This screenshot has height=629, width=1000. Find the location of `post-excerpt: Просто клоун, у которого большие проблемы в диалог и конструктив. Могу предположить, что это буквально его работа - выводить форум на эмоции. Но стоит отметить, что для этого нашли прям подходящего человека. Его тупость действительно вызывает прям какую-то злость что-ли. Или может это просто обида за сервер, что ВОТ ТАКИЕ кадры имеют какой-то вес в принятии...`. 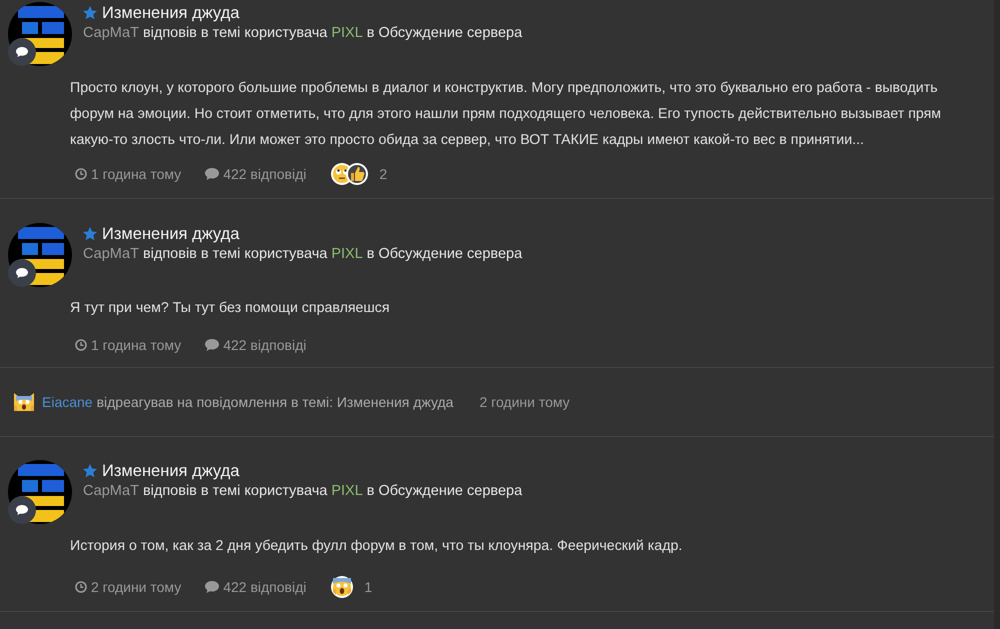

post-excerpt: Просто клоун, у которого большие проблемы в диалог и конструктив. Могу предположить, что это буквально его работа - выводить форум на эмоции. Но стоит отметить, что для этого нашли прям подходящего человека. Его тупость действительно вызывает прям какую-то злость что-ли. Или может это просто обида за сервер, что ВОТ ТАКИЕ кадры имеют какой-то вес в принятии... is located at coordinates (506, 114).